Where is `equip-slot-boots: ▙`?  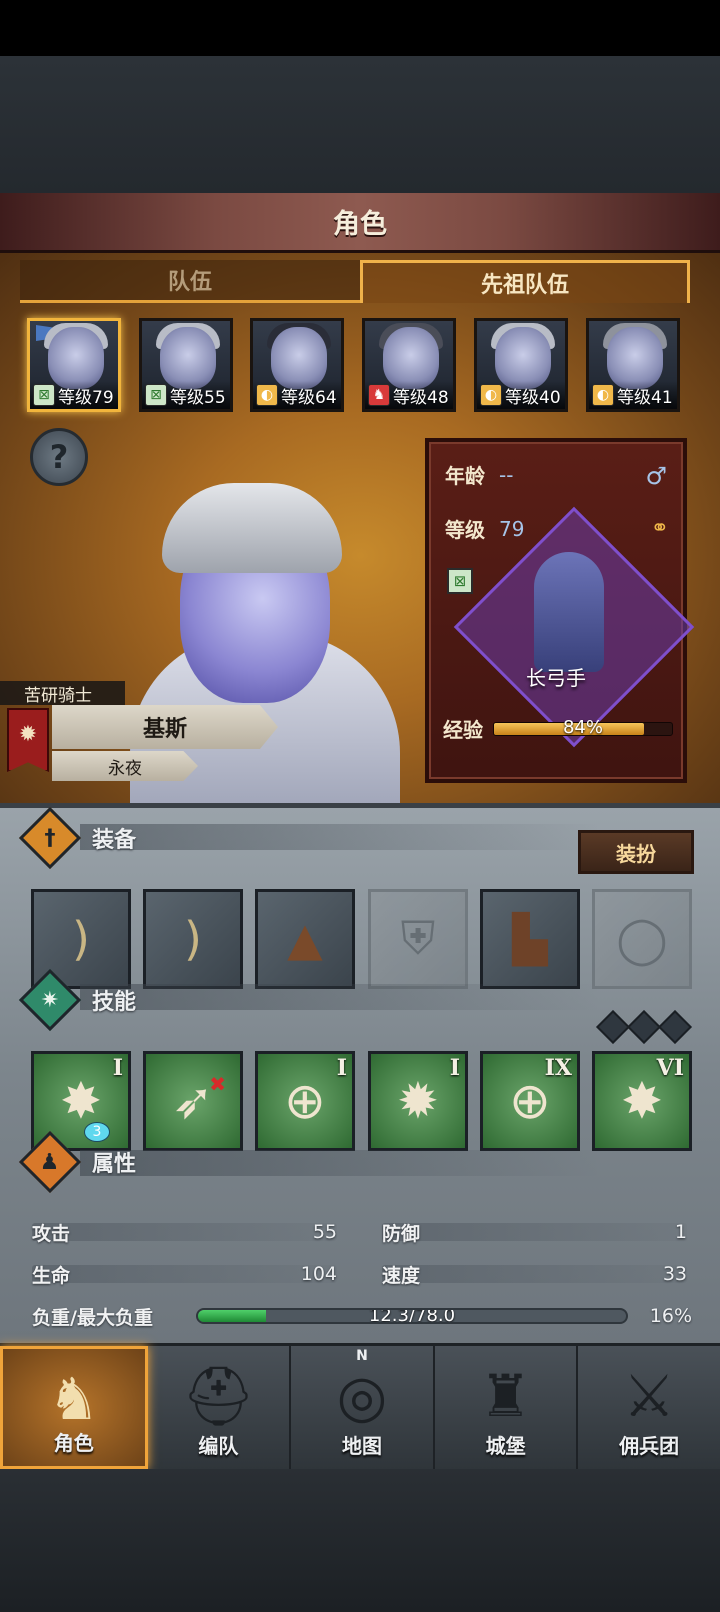
equip-slot-boots: ▙ is located at coordinates (530, 939).